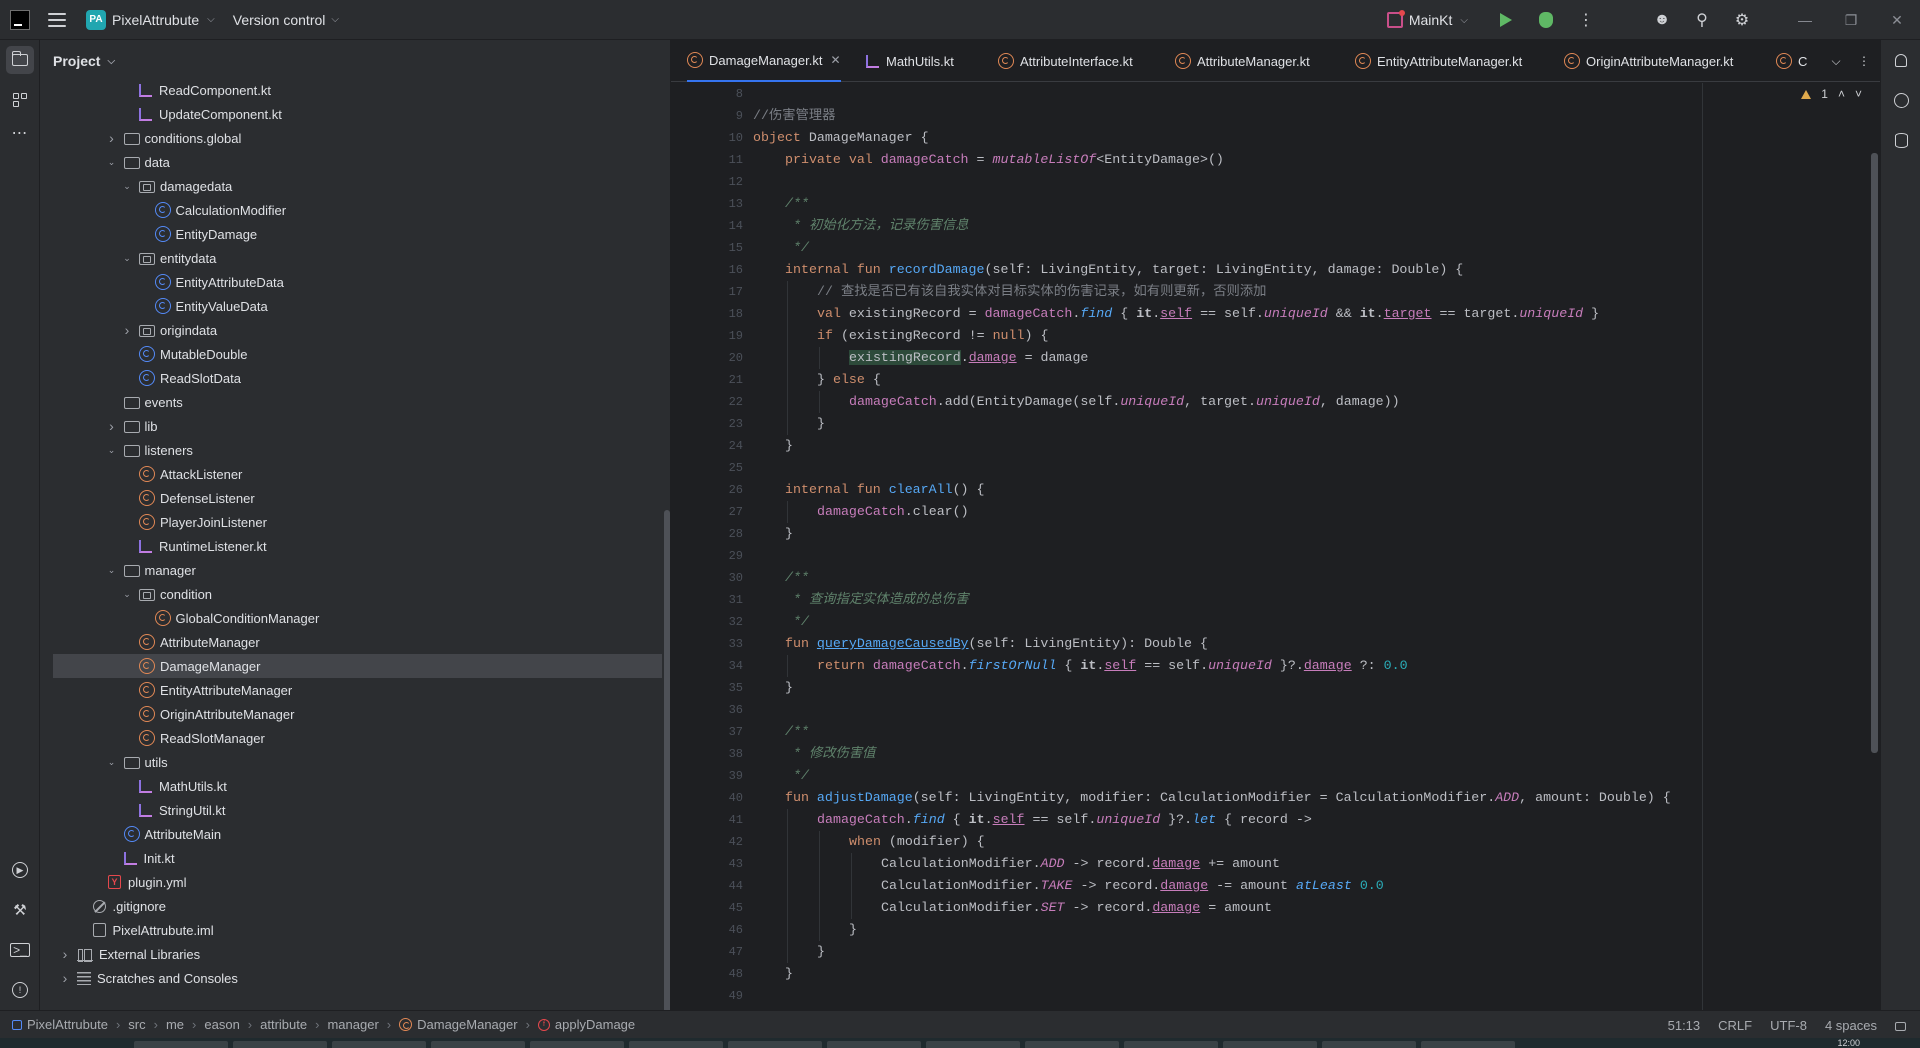  I want to click on tree-item: › origindata, so click(357, 330).